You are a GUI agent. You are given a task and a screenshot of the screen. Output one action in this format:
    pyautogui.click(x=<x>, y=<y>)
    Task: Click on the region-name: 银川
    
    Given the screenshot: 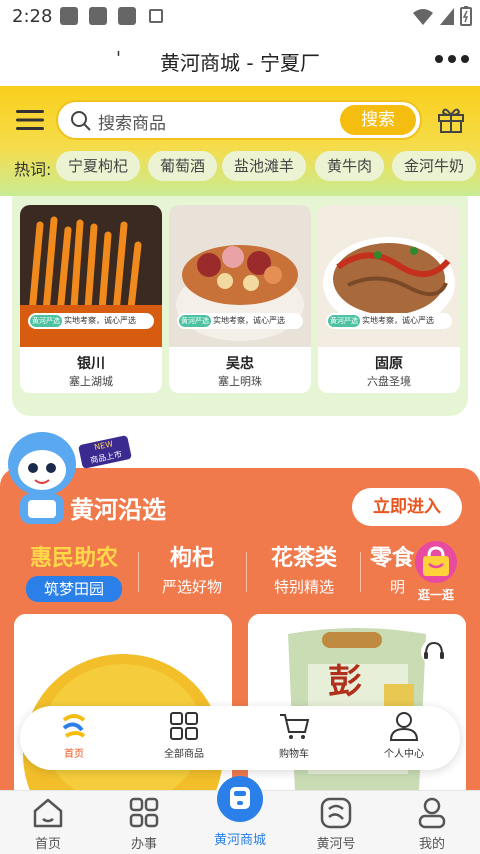 What is the action you would take?
    pyautogui.click(x=91, y=364)
    